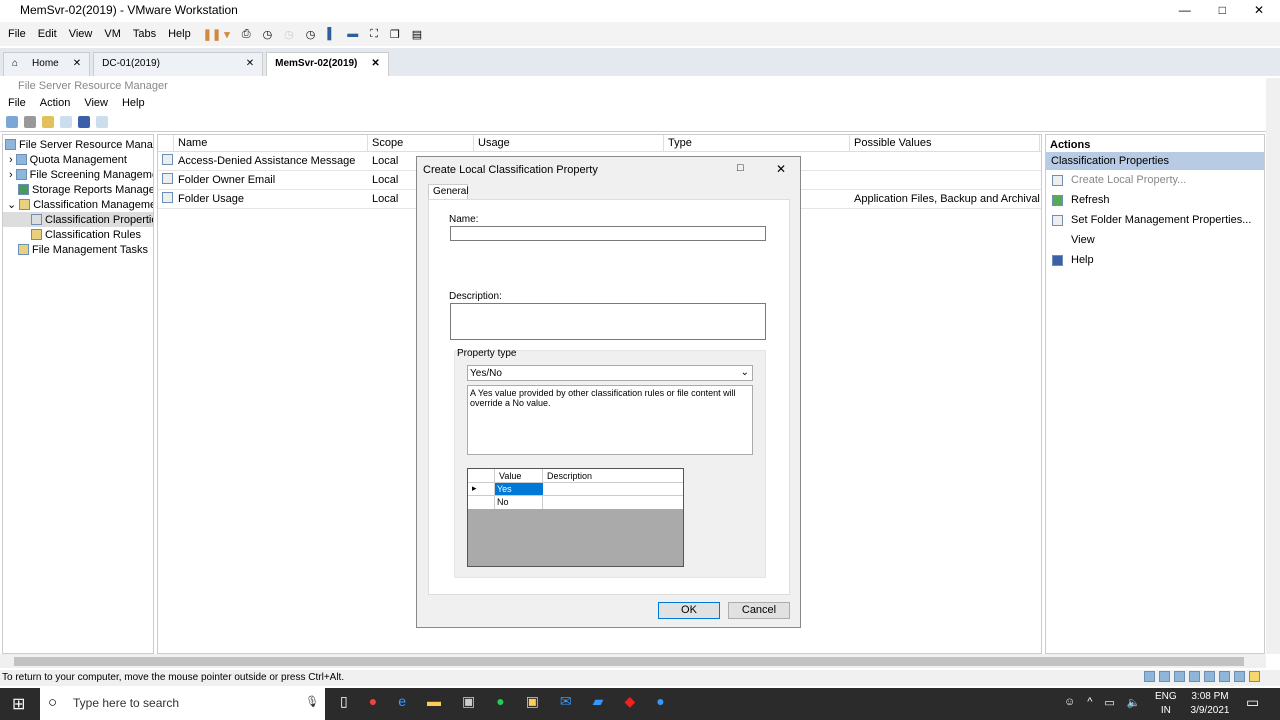 Image resolution: width=1280 pixels, height=720 pixels. Describe the element at coordinates (216, 34) in the screenshot. I see `pause-icon: ❚❚ ▾` at that location.